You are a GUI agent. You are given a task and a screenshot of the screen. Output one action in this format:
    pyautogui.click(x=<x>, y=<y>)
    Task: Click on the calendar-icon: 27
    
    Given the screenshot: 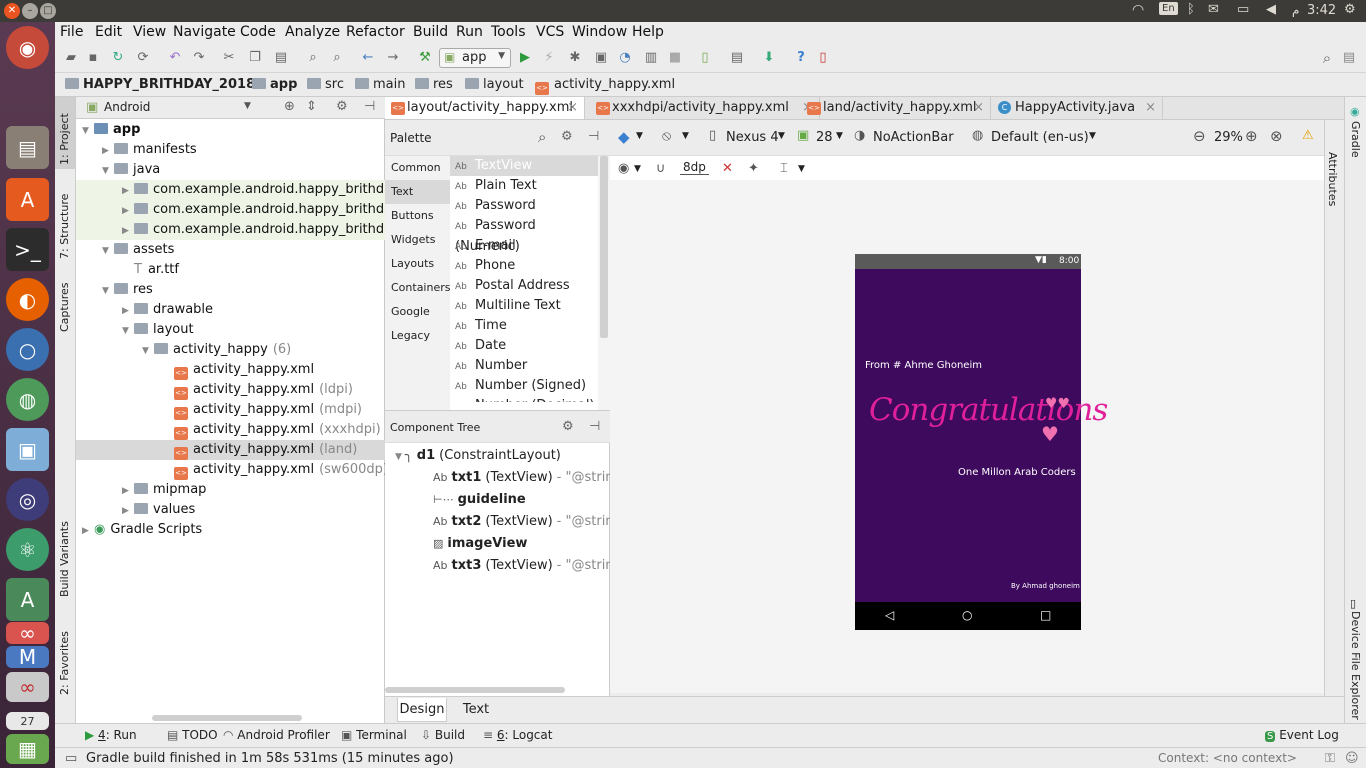 What is the action you would take?
    pyautogui.click(x=27, y=721)
    